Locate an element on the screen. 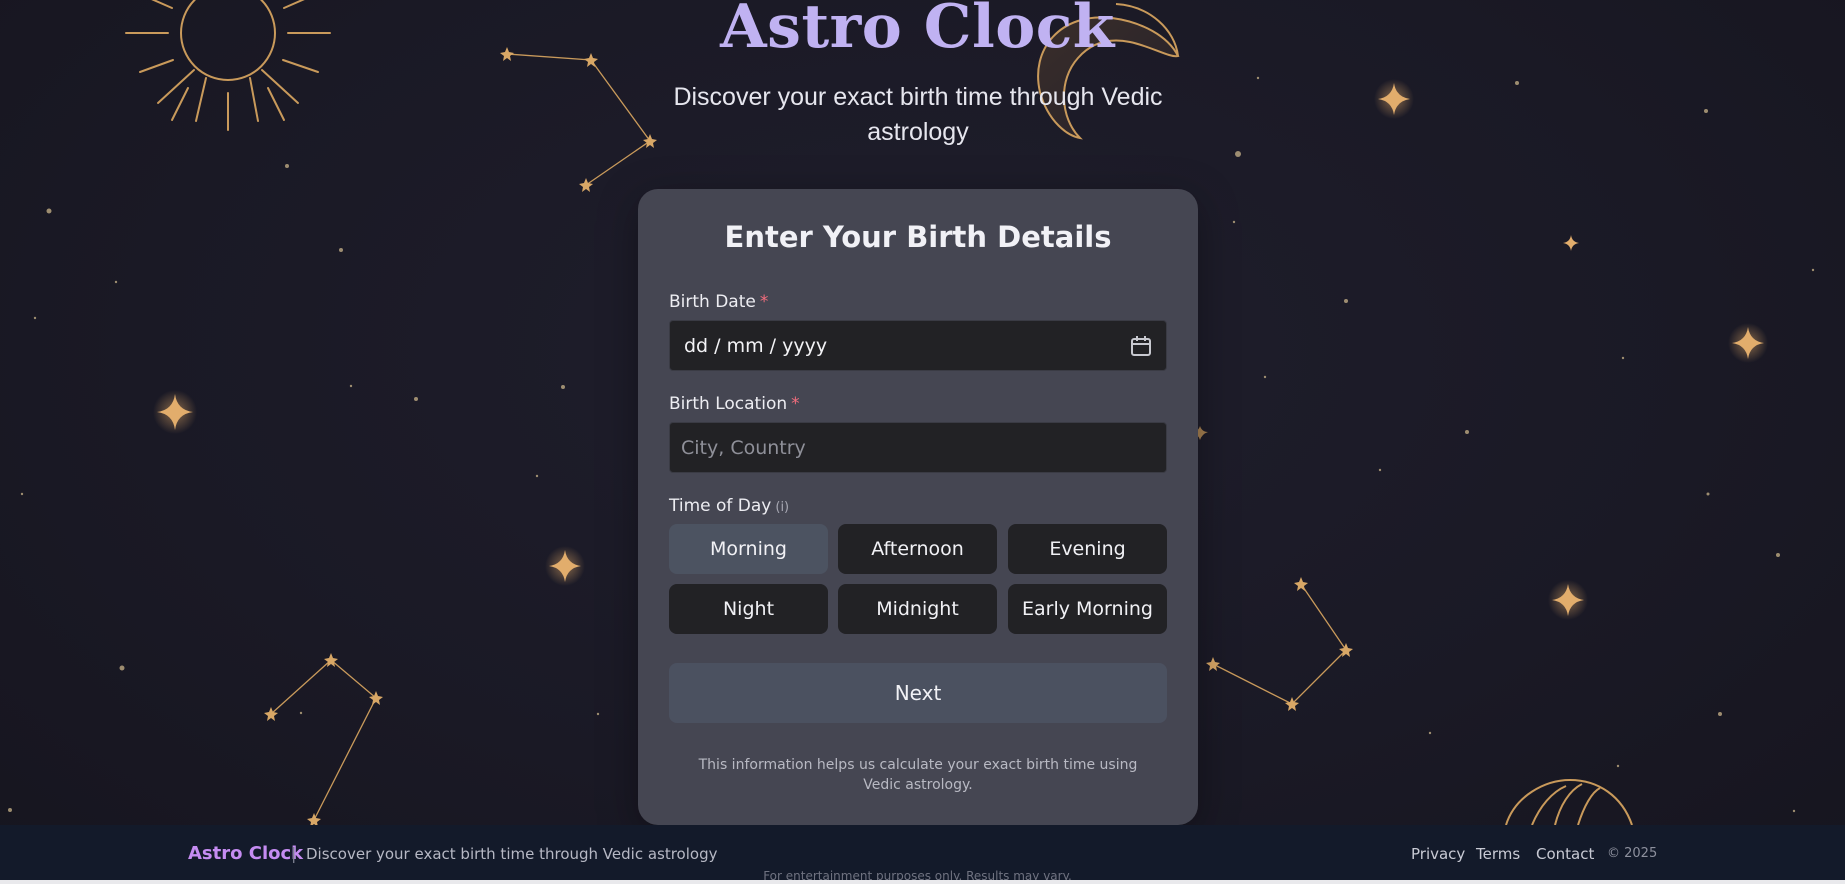 The height and width of the screenshot is (884, 1845). birth-location-input is located at coordinates (918, 447).